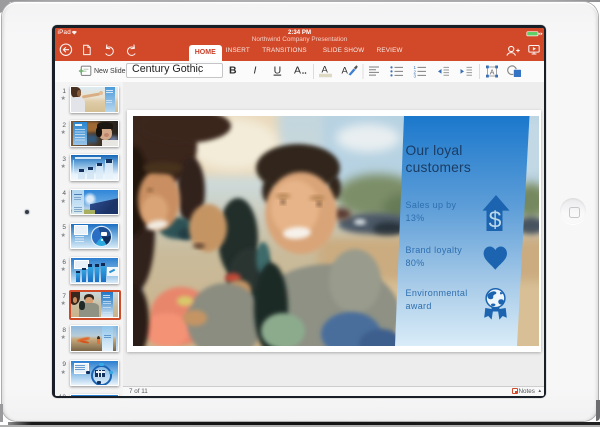  Describe the element at coordinates (233, 71) in the screenshot. I see `svg-text: B` at that location.